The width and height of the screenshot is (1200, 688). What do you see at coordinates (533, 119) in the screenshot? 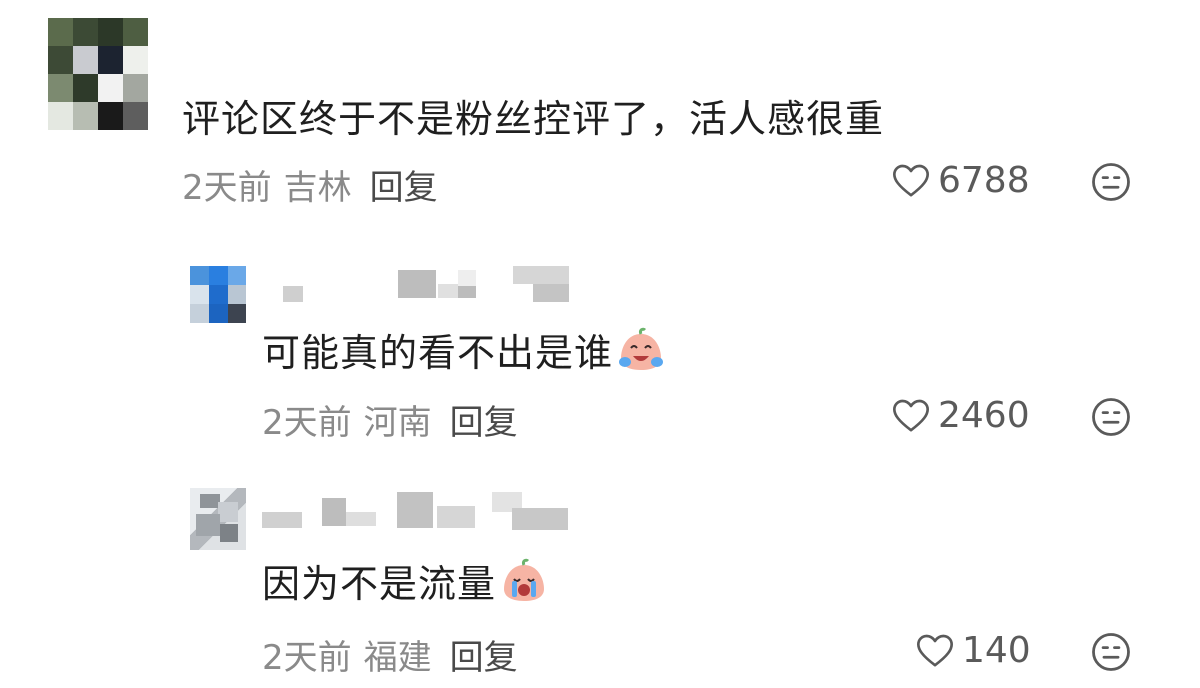
I see `comment-text: 评论区终于不是粉丝控评了，活人感很重` at bounding box center [533, 119].